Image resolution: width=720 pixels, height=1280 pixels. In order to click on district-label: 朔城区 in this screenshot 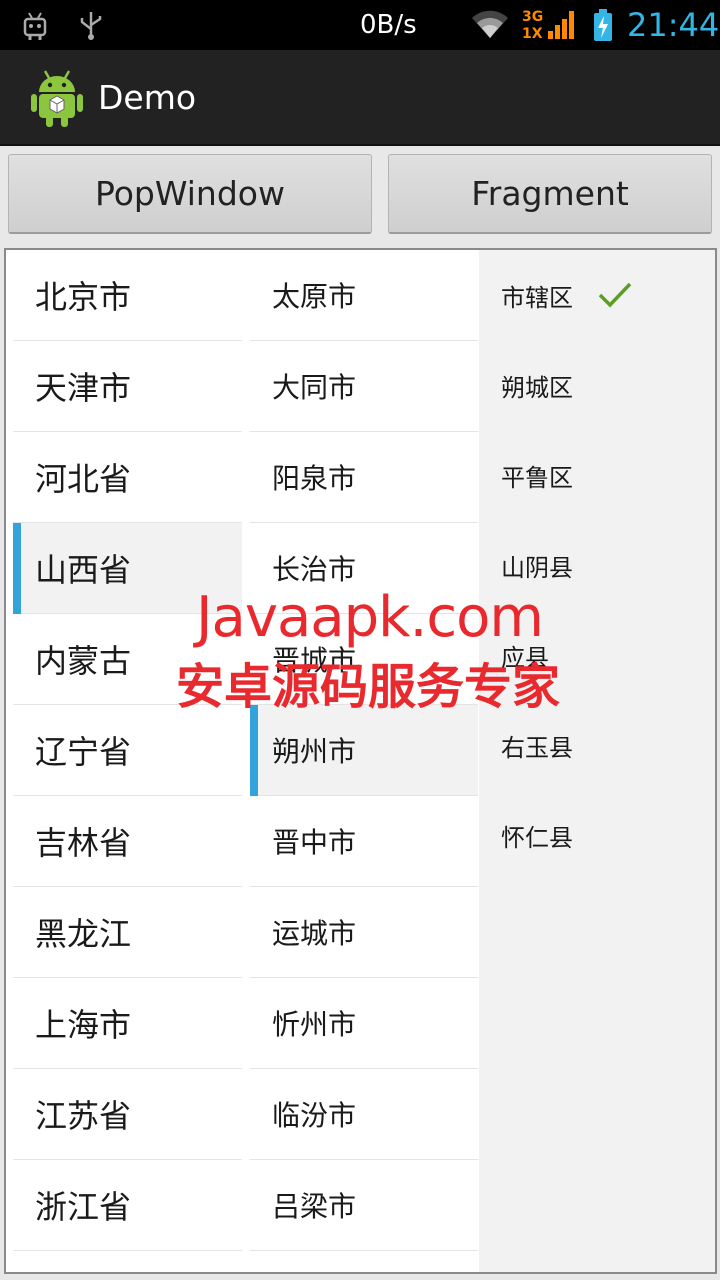, I will do `click(537, 387)`.